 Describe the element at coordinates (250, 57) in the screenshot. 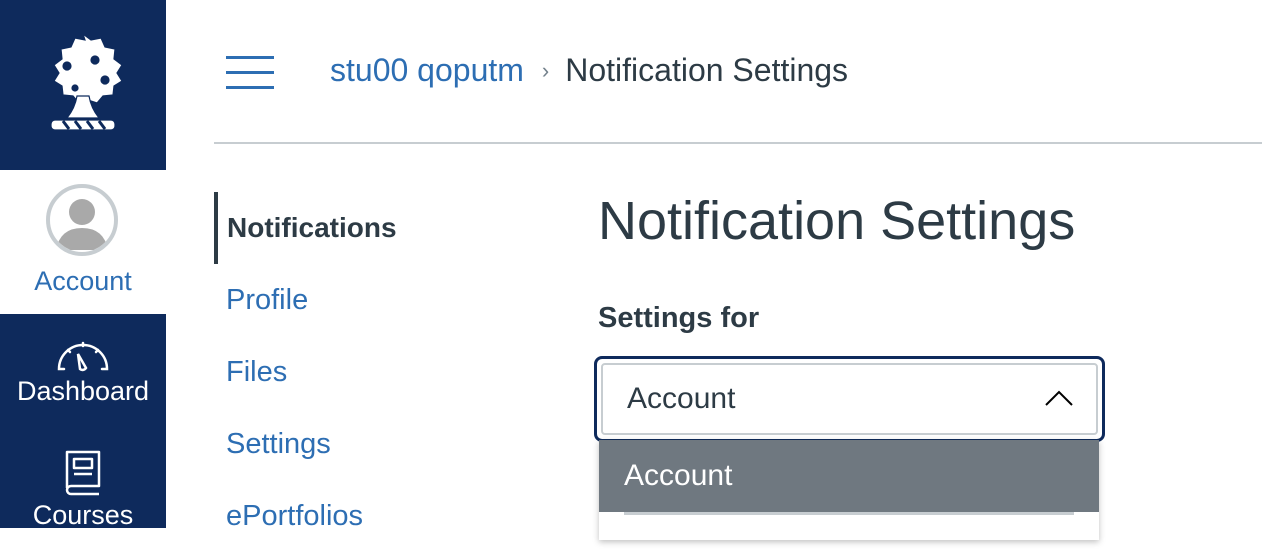

I see `hamburger-icon` at that location.